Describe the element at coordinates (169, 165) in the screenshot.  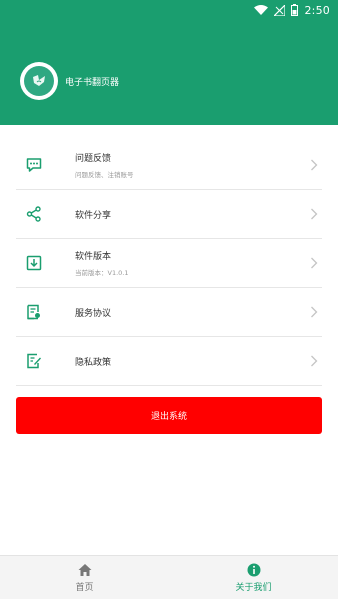
I see `menu-item-feedback: 问题反馈 问题反馈、注销账号` at that location.